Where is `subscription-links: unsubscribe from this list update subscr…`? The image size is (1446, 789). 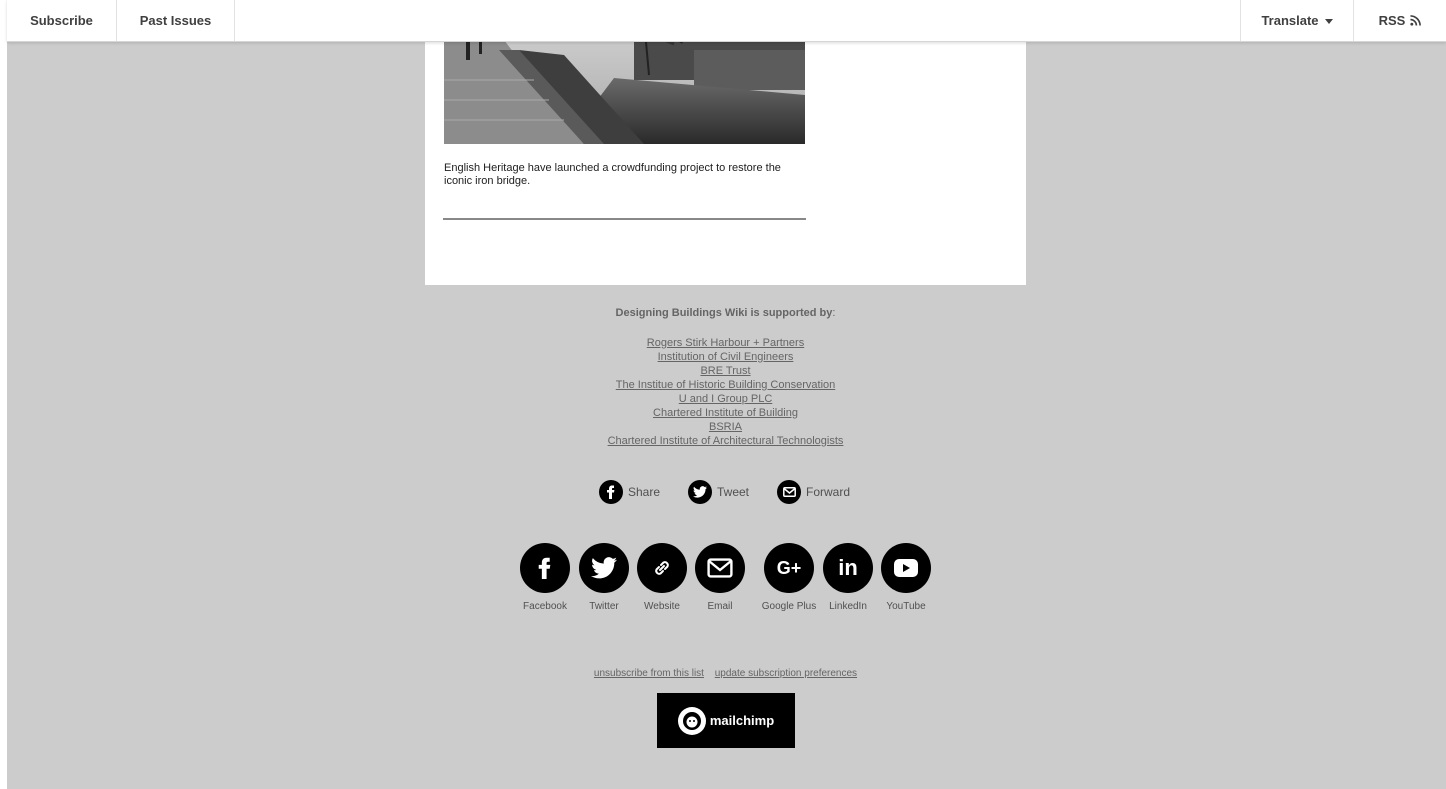
subscription-links: unsubscribe from this list update subscr… is located at coordinates (725, 673).